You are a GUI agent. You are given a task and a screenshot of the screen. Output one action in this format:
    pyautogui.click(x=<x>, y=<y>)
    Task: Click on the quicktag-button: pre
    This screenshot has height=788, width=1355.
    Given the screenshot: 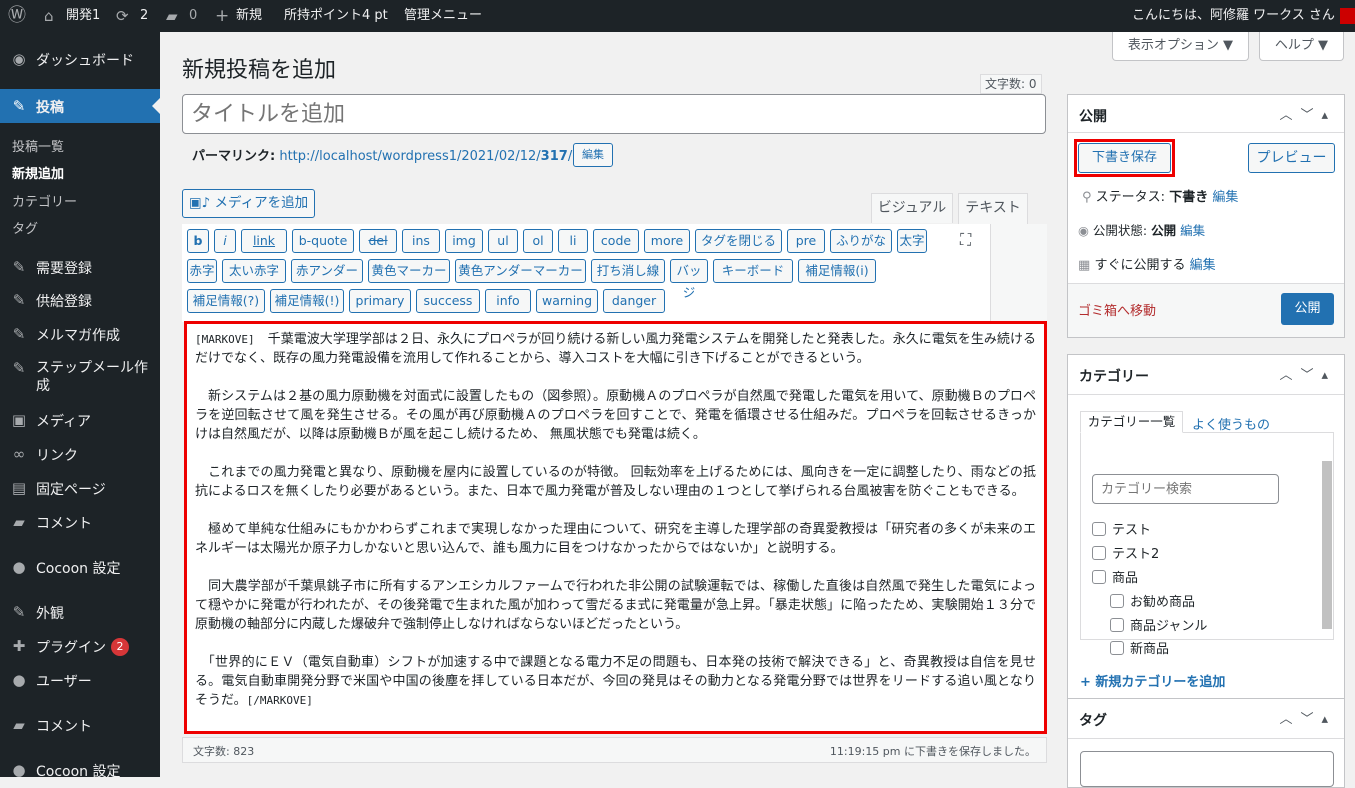 What is the action you would take?
    pyautogui.click(x=806, y=241)
    